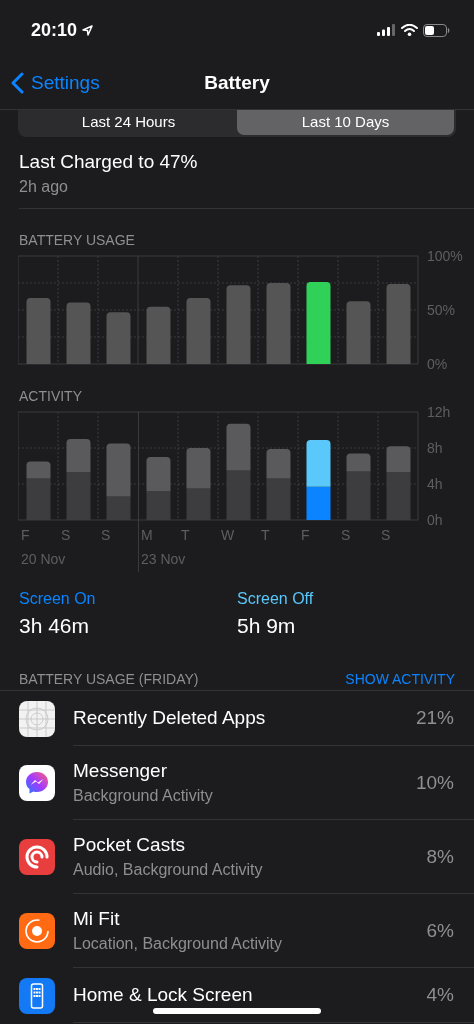  Describe the element at coordinates (228, 535) in the screenshot. I see `day-label: W` at that location.